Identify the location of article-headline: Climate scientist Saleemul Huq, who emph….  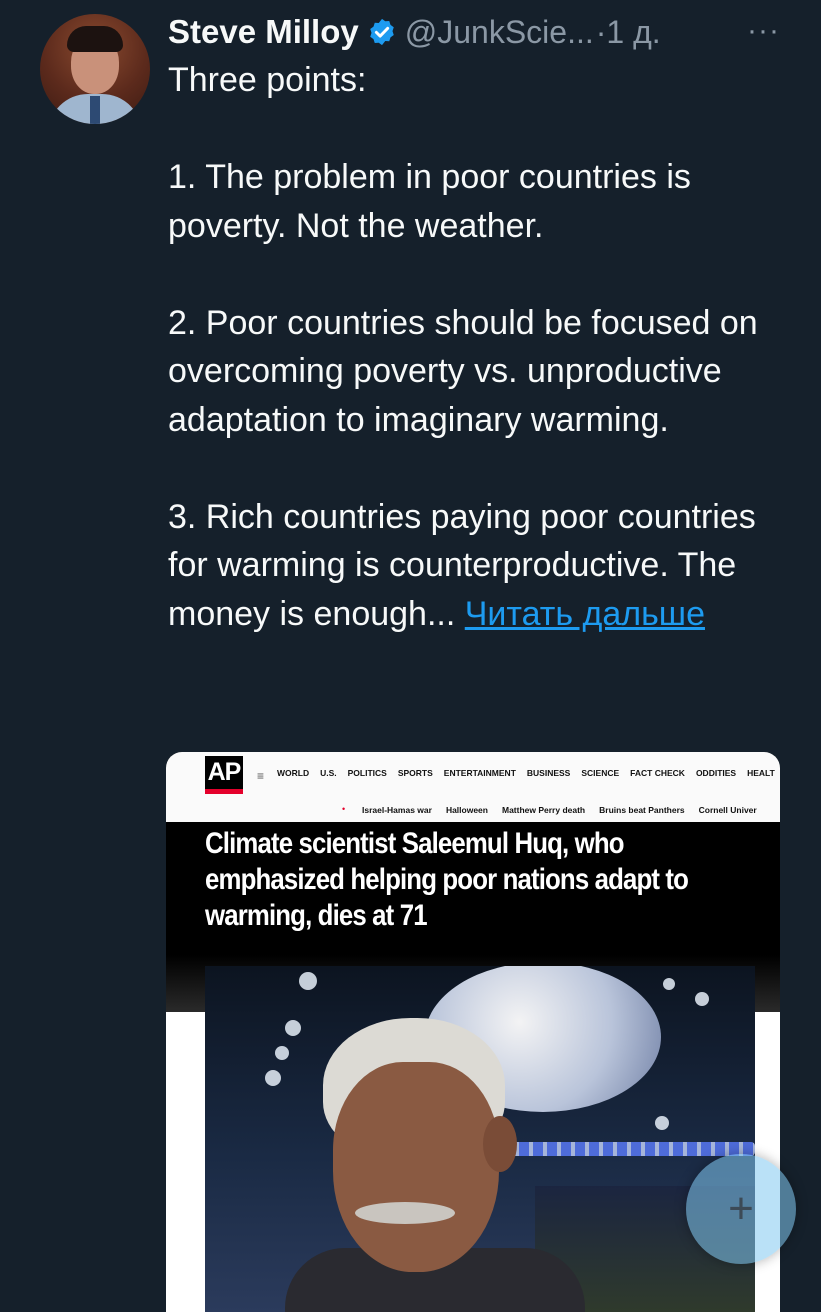
(447, 879).